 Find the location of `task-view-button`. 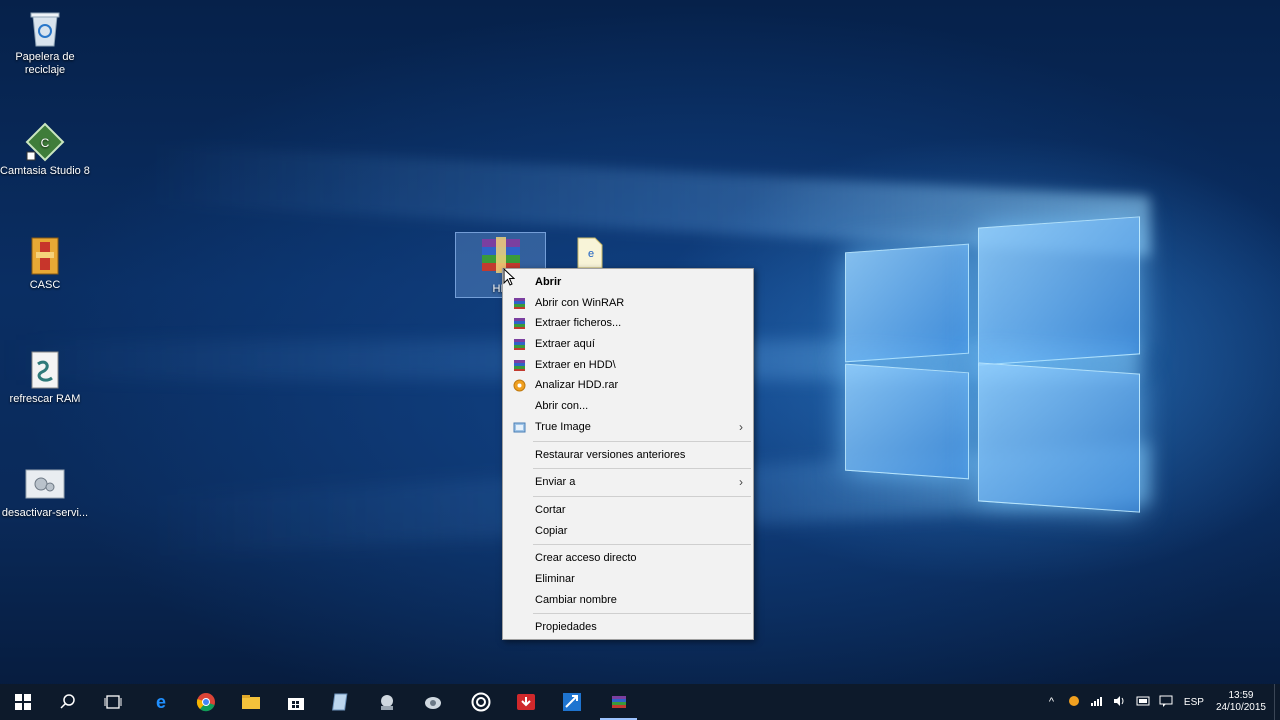

task-view-button is located at coordinates (112, 702).